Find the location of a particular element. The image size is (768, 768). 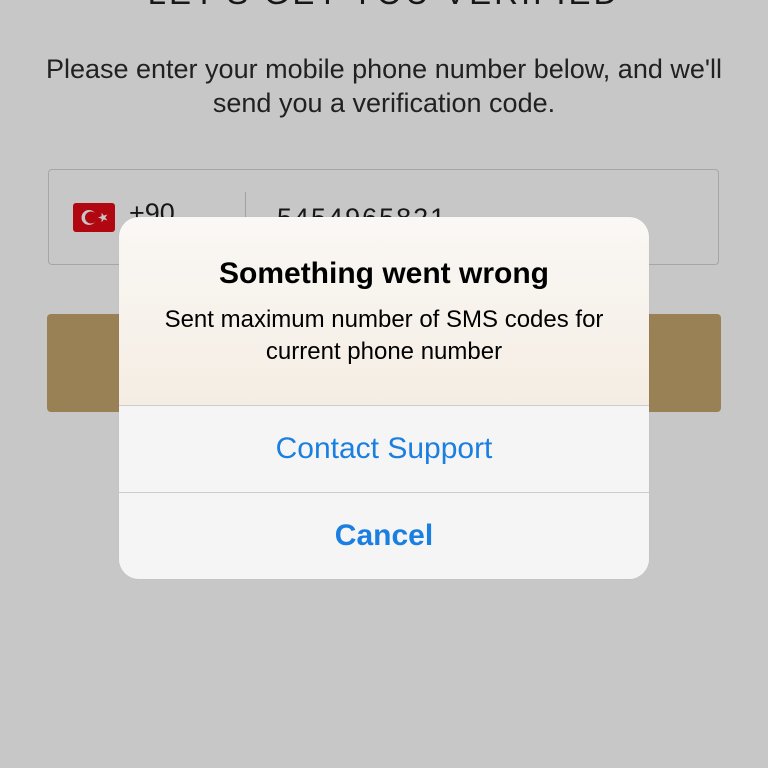

cancel-button: Cancel is located at coordinates (384, 536).